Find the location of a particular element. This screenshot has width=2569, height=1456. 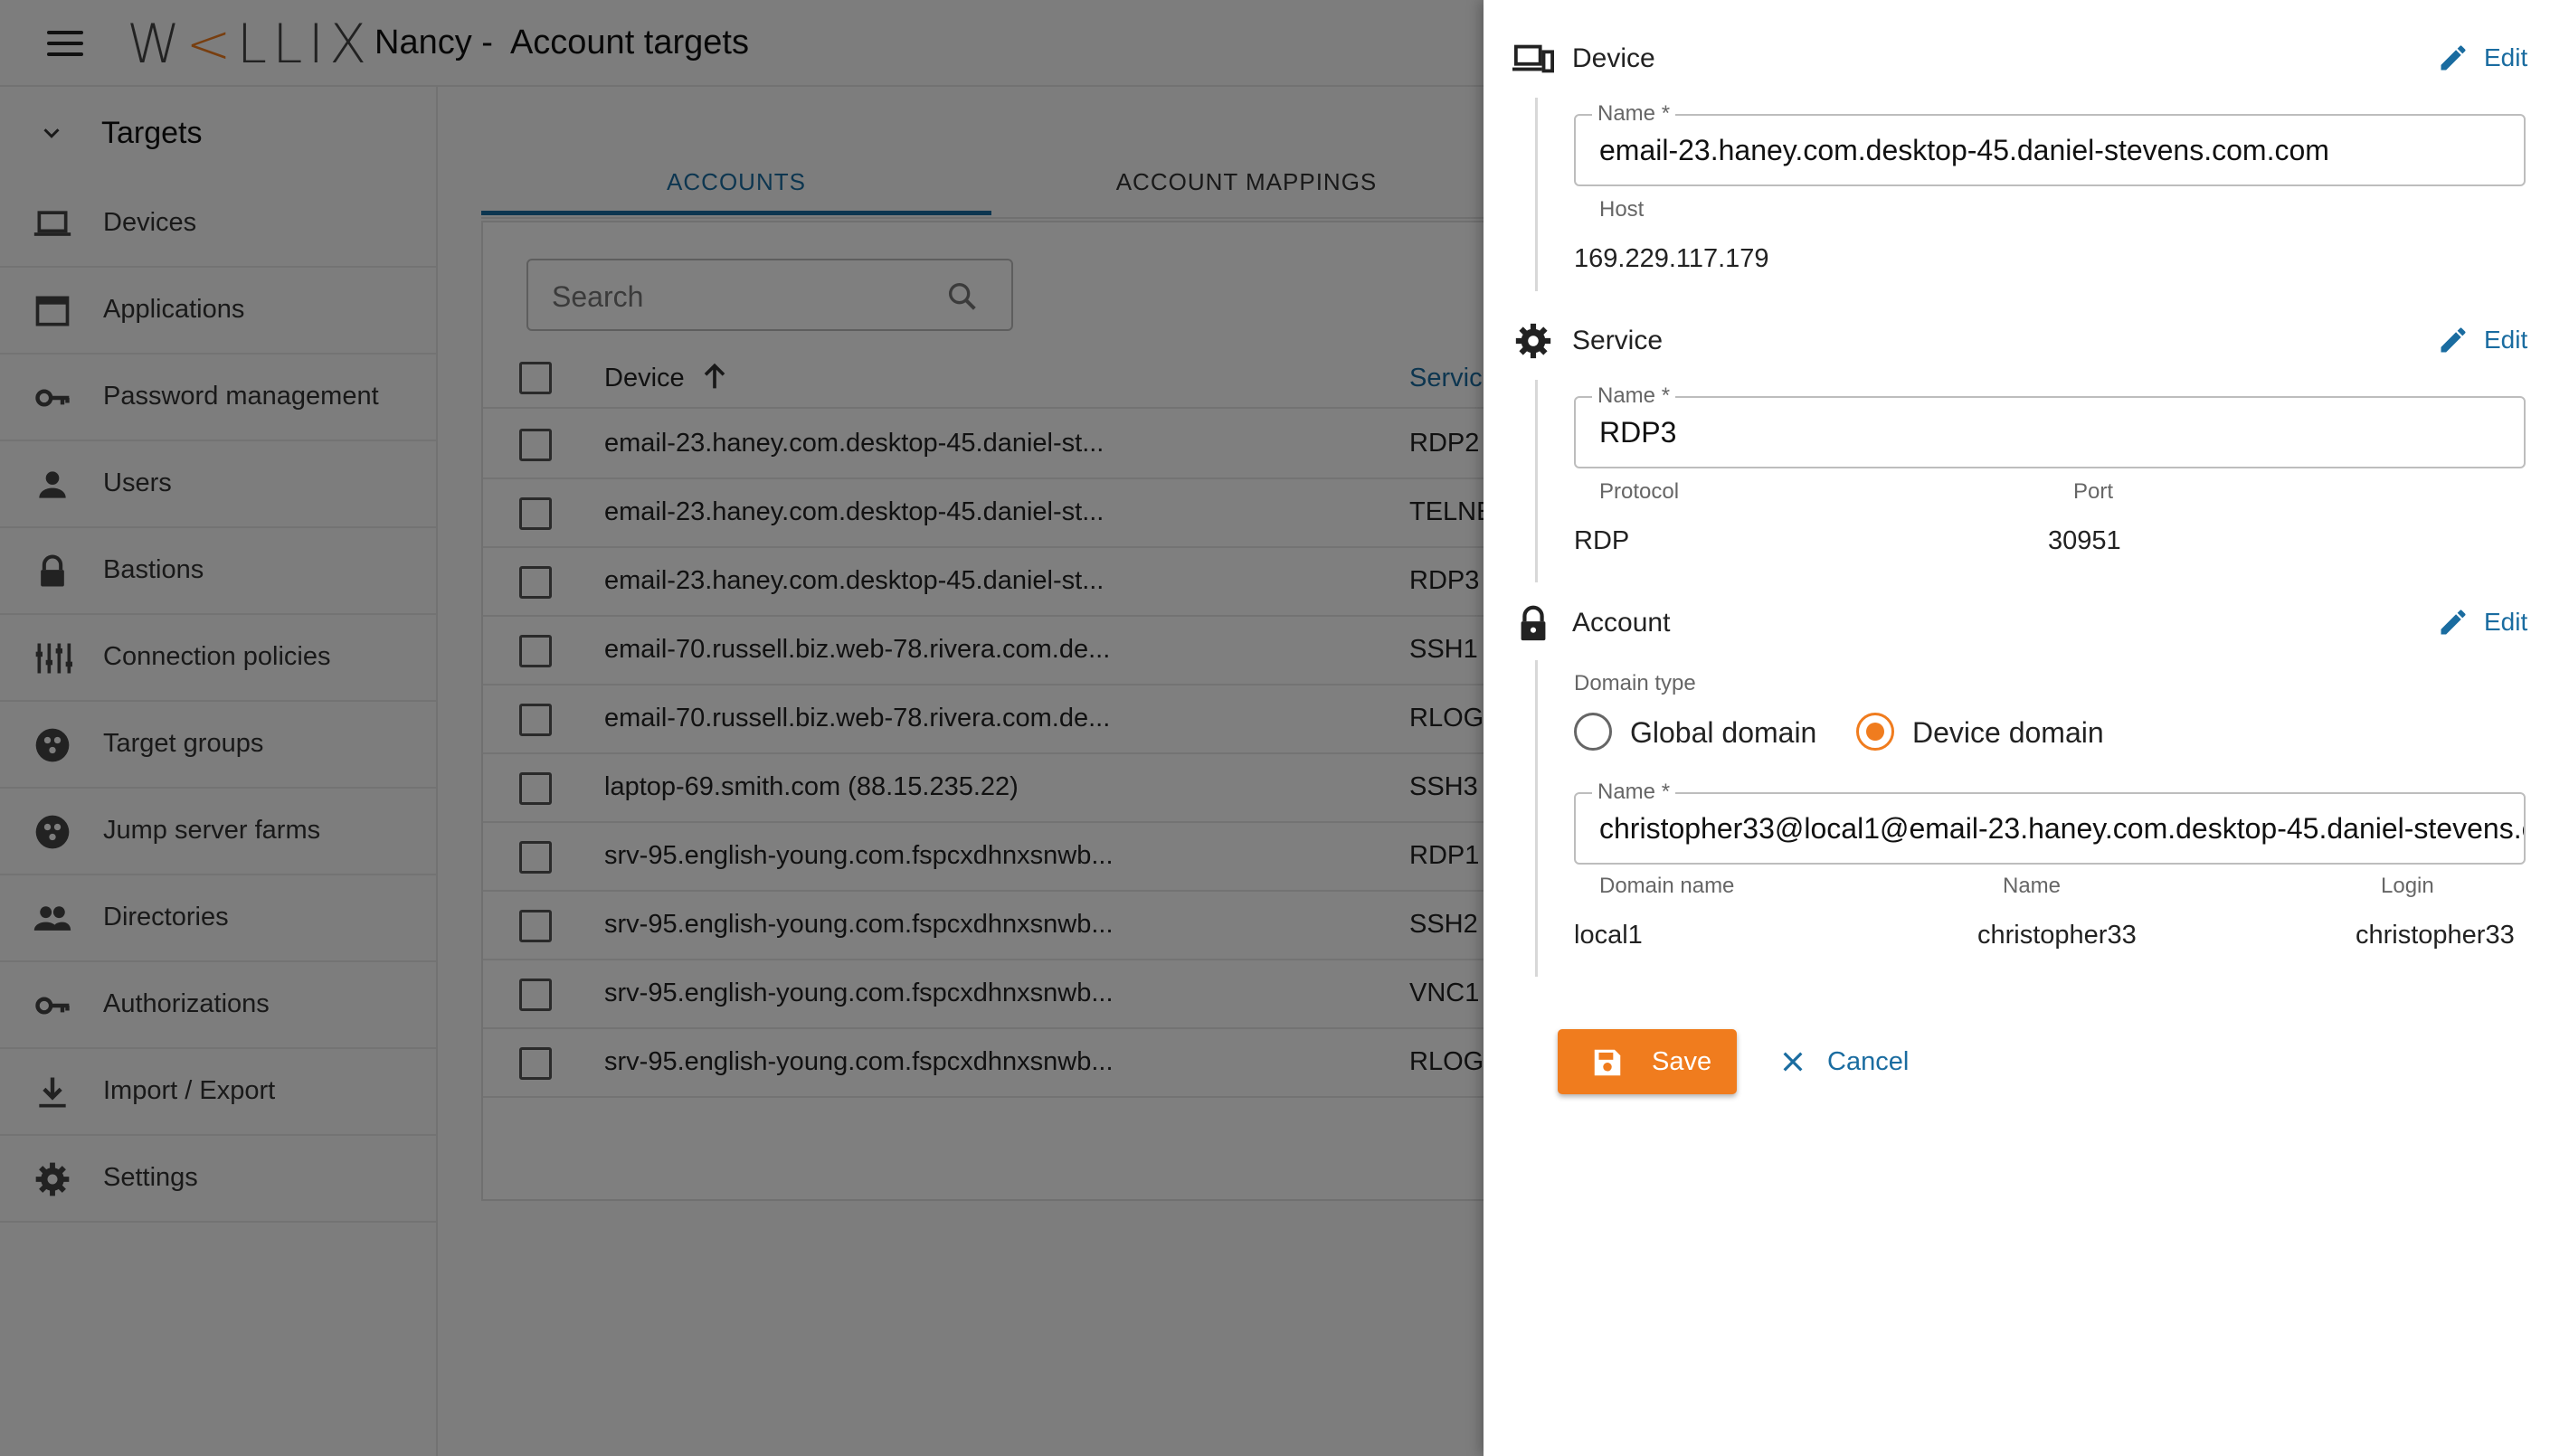

host-label: Host is located at coordinates (1622, 210).